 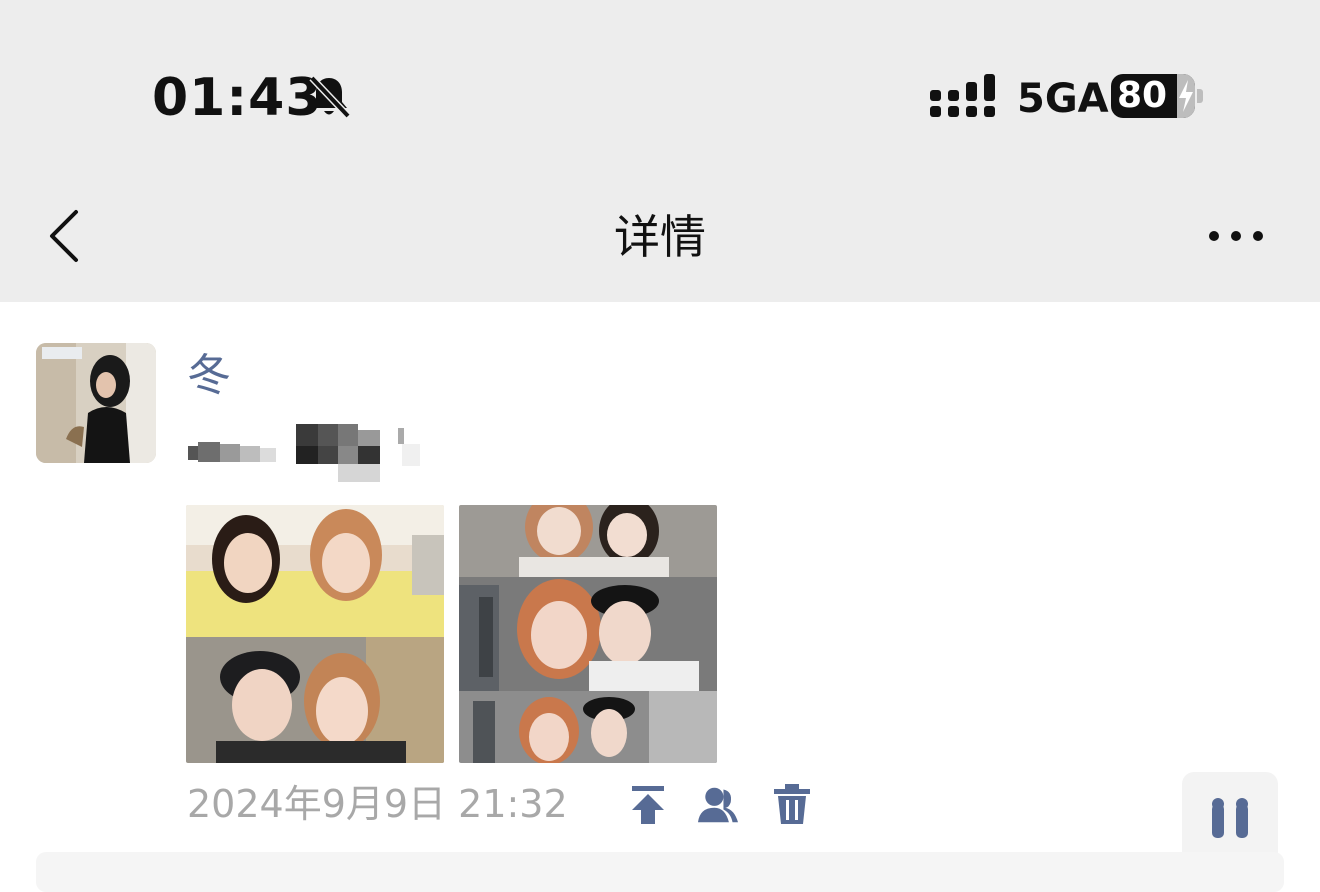 I want to click on post-timestamp: 2024年9月9日 21:32, so click(x=377, y=804).